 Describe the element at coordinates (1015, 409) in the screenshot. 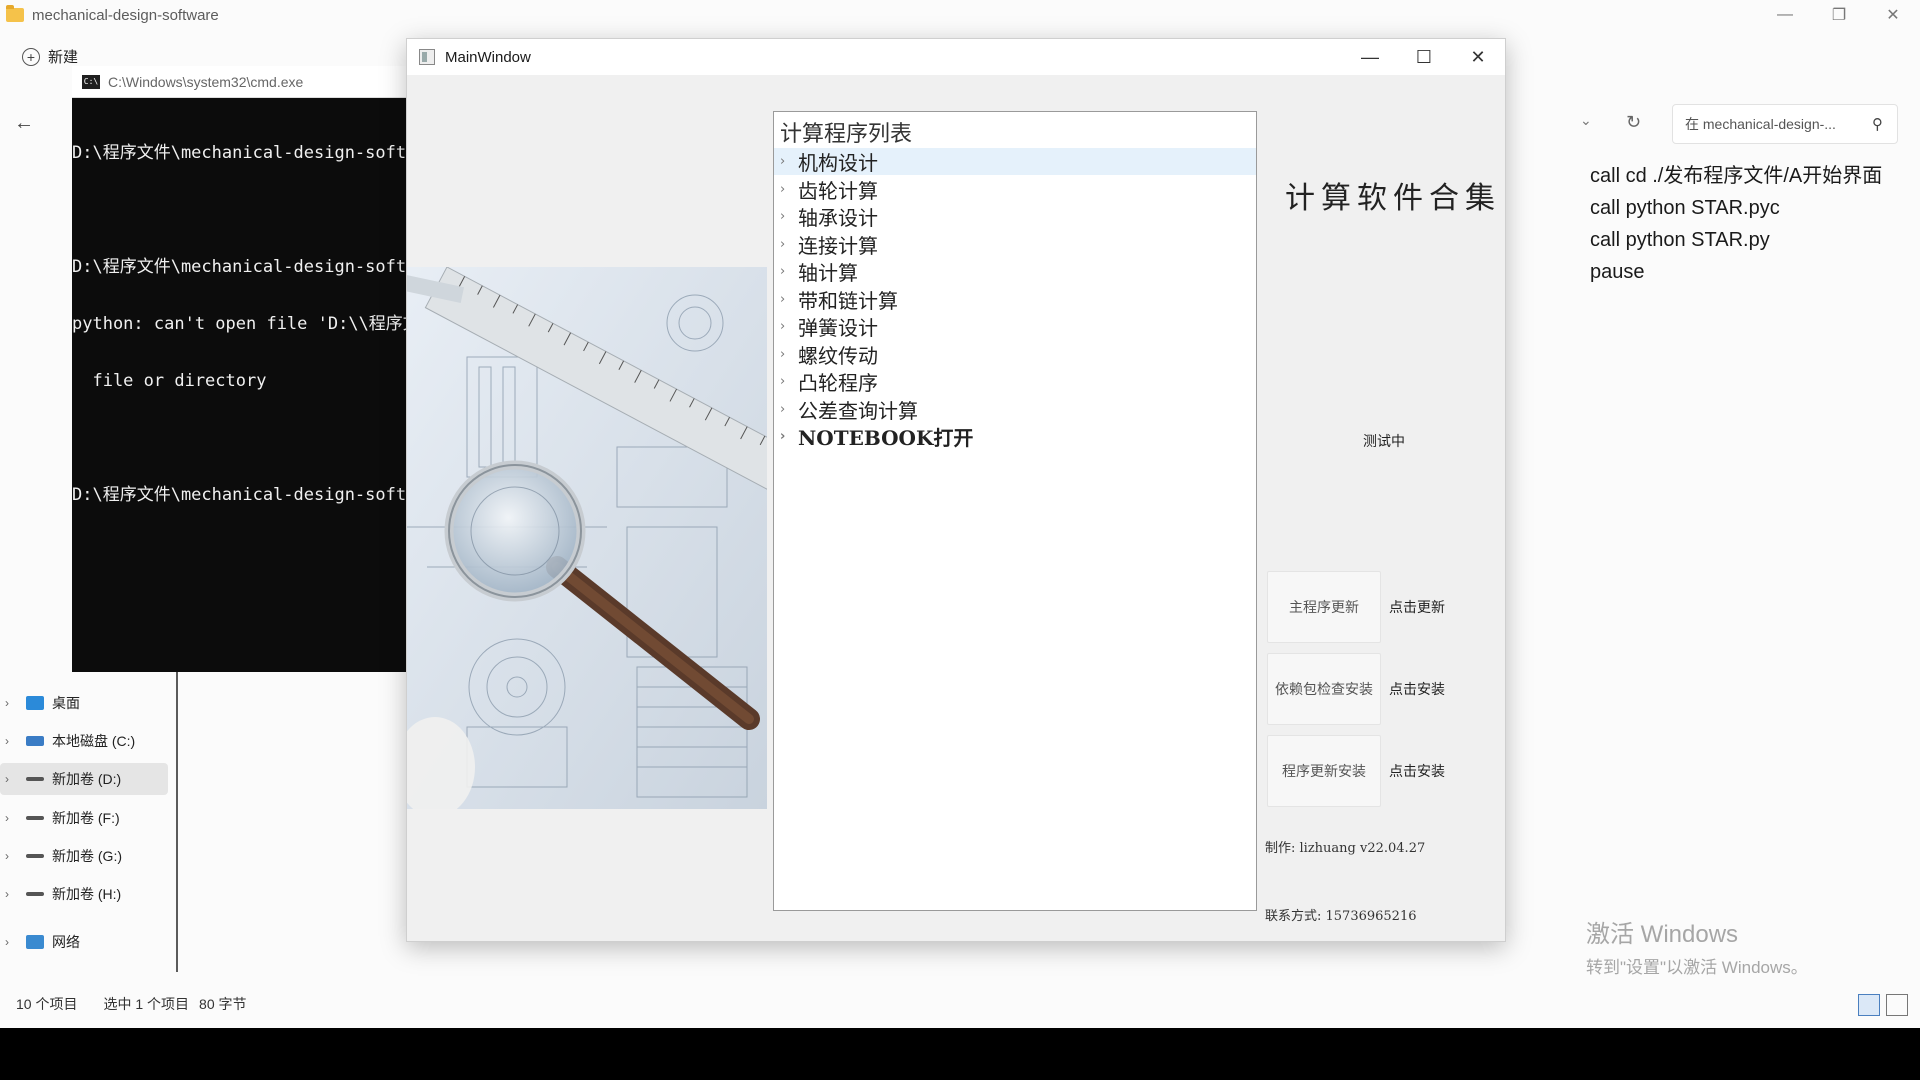

I see `tree-item-tolerance-calc: › 公差查询计算` at that location.